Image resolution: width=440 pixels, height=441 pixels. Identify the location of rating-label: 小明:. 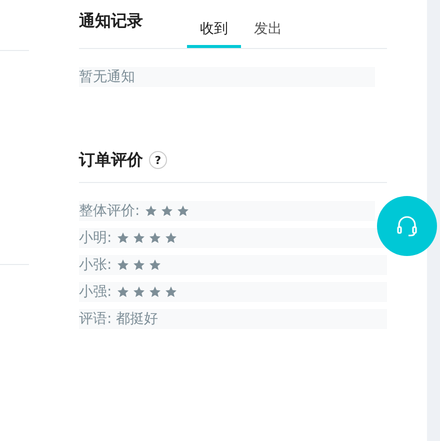
(95, 238).